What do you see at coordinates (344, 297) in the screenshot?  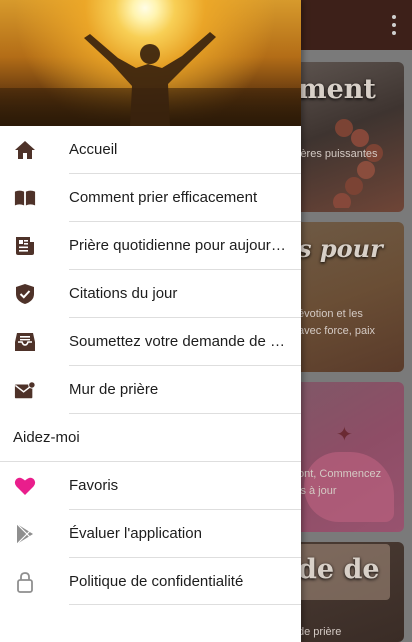 I see `content-card-daily-prayer: s pour évotion et les avec force, paix` at bounding box center [344, 297].